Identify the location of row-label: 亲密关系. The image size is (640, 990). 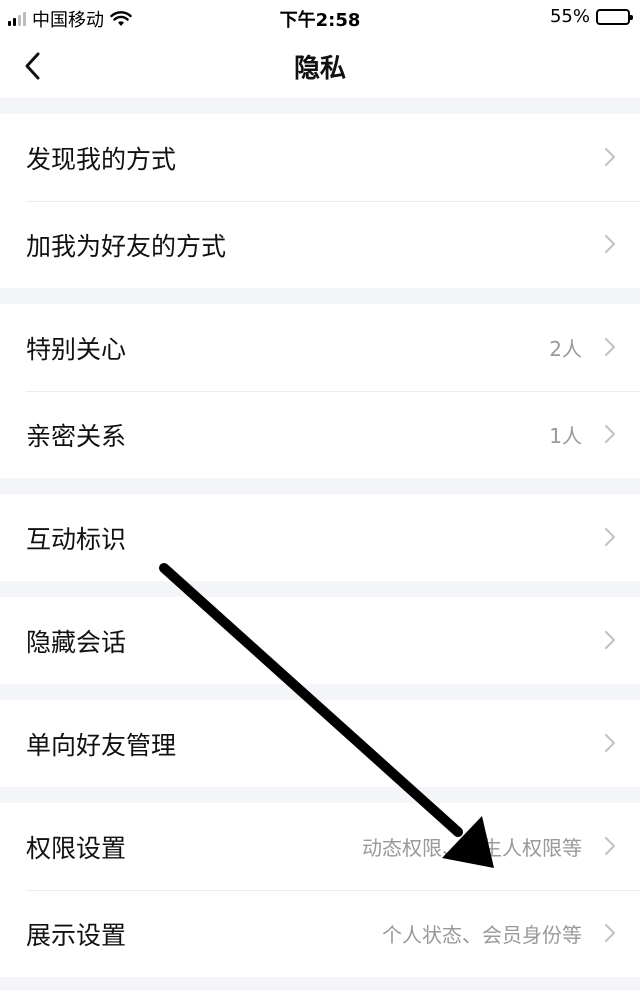
(76, 436).